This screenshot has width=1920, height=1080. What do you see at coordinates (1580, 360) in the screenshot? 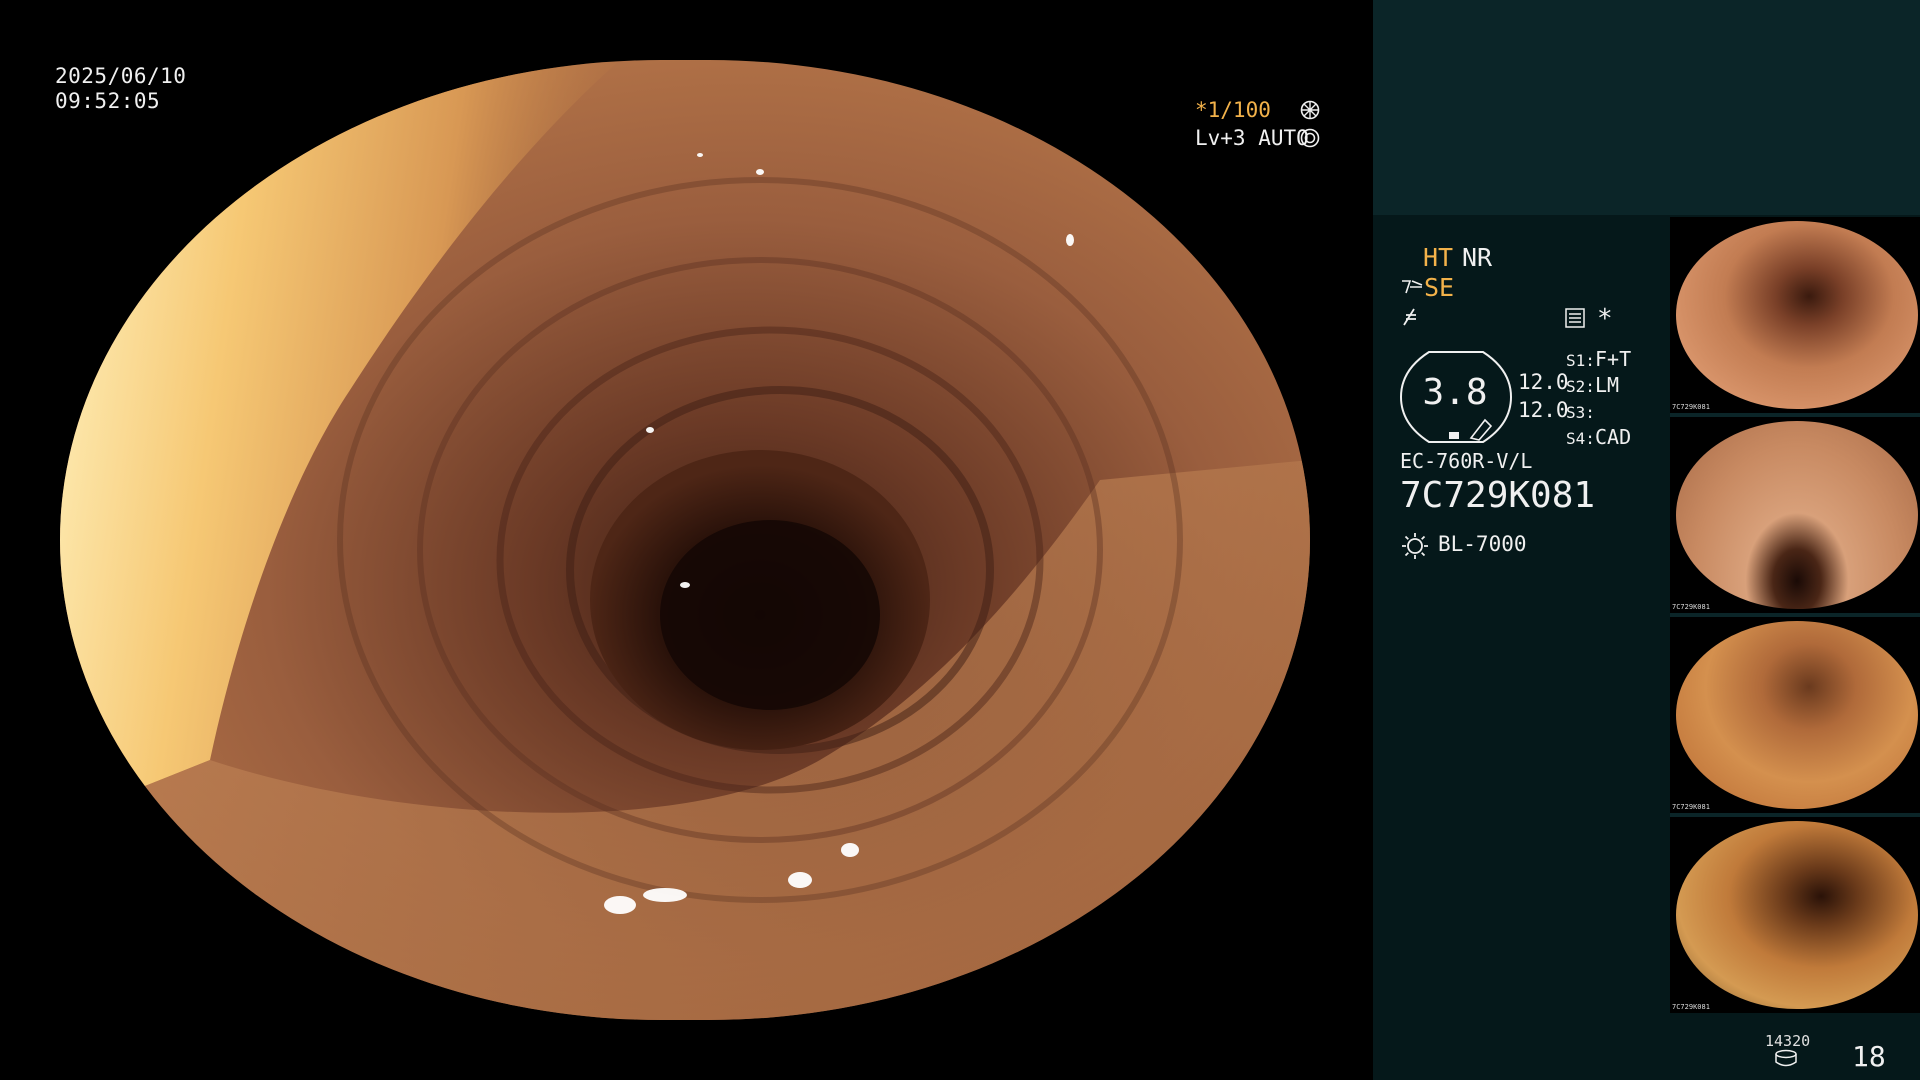
I see `slot-1-label: S1:` at bounding box center [1580, 360].